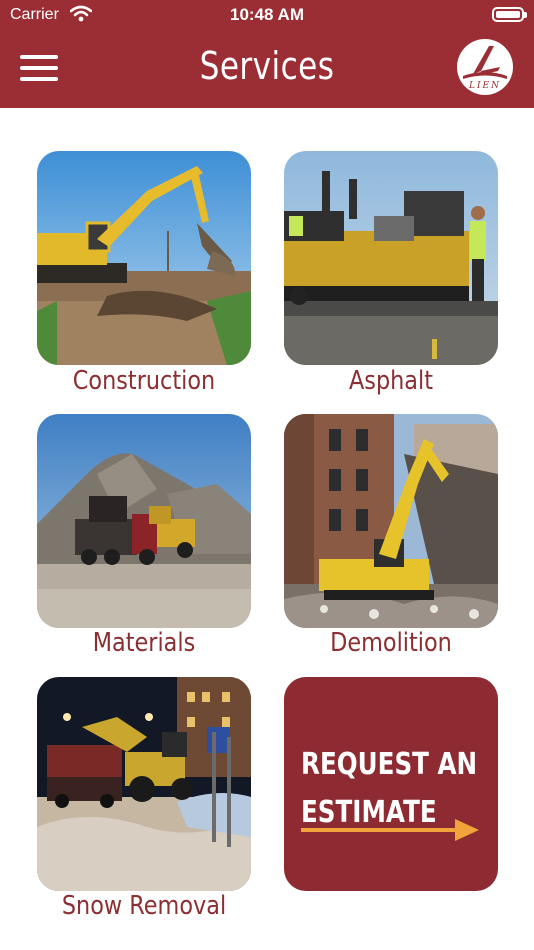 Image resolution: width=534 pixels, height=950 pixels. What do you see at coordinates (267, 66) in the screenshot?
I see `page-title: Services` at bounding box center [267, 66].